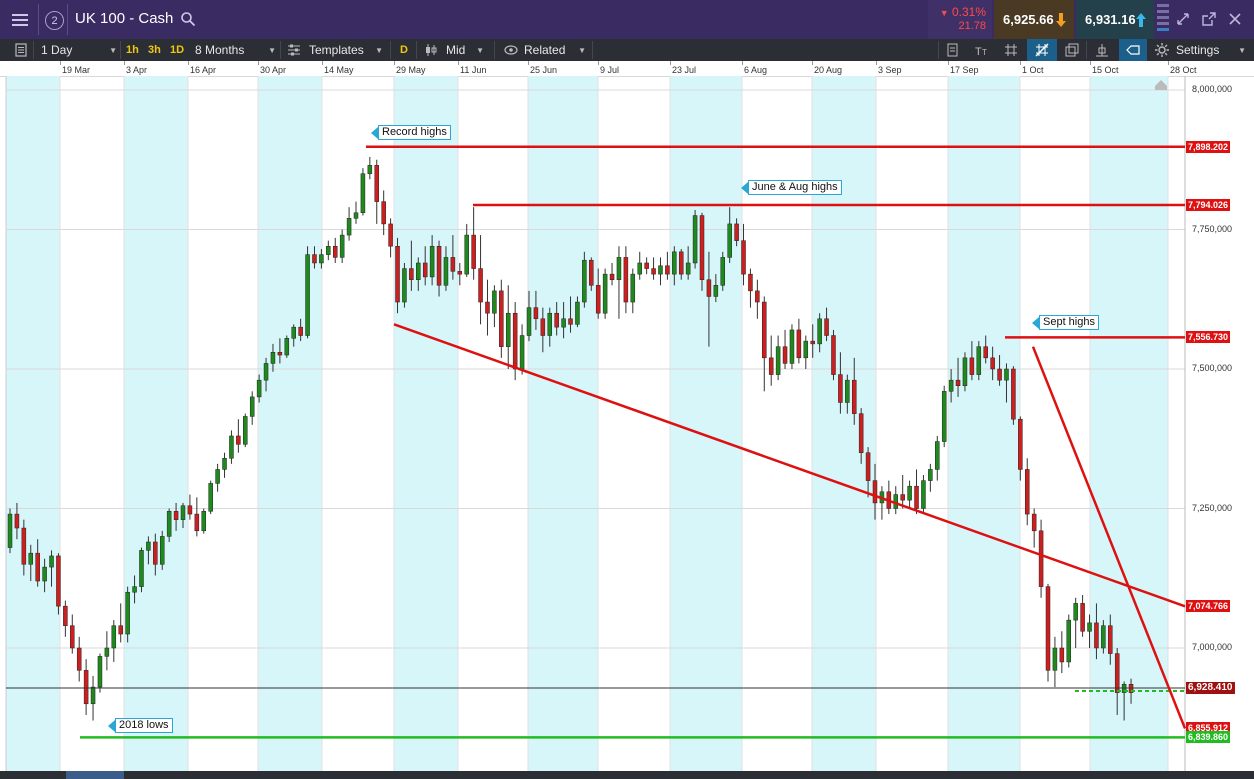 The image size is (1254, 779). Describe the element at coordinates (273, 70) in the screenshot. I see `date-label: 30 Apr` at that location.